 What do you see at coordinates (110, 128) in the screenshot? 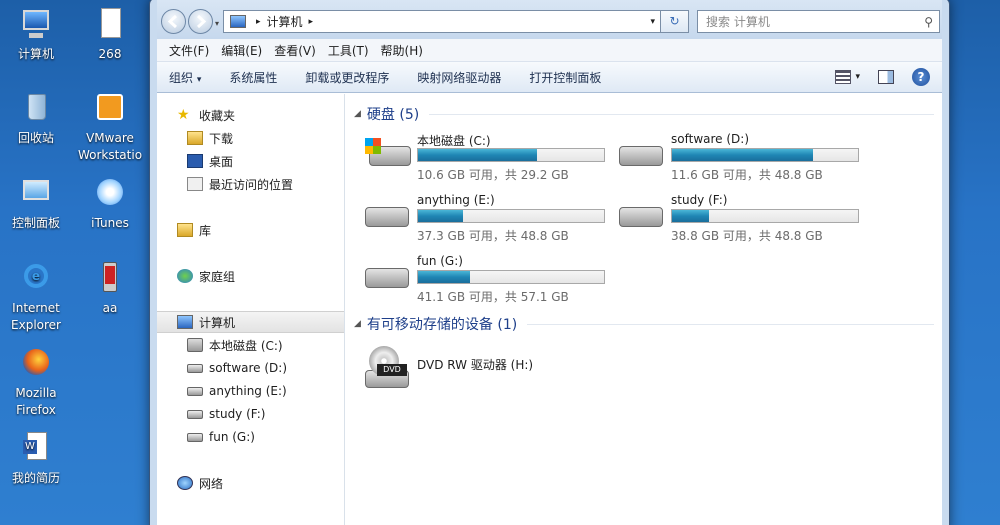
I see `desktop-icon-vmware: VMware Workstatio` at bounding box center [110, 128].